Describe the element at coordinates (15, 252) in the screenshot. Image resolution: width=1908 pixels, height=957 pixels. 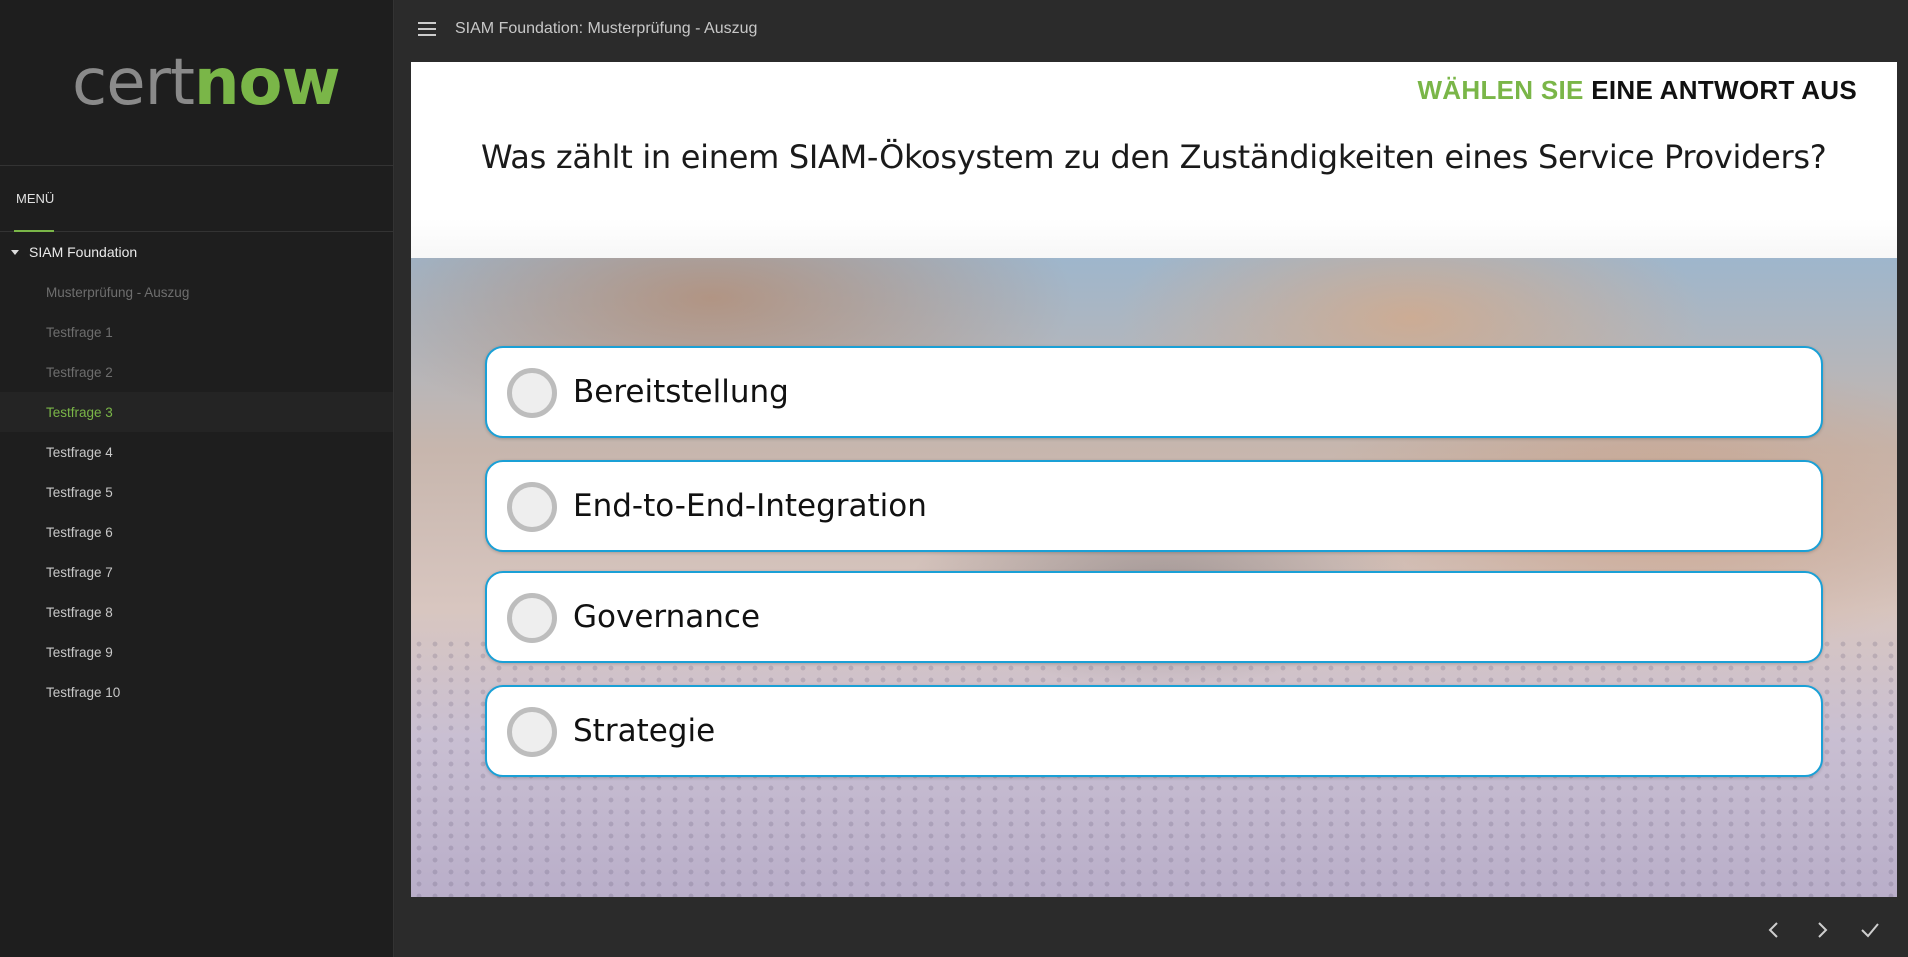
I see `caret-down-icon` at that location.